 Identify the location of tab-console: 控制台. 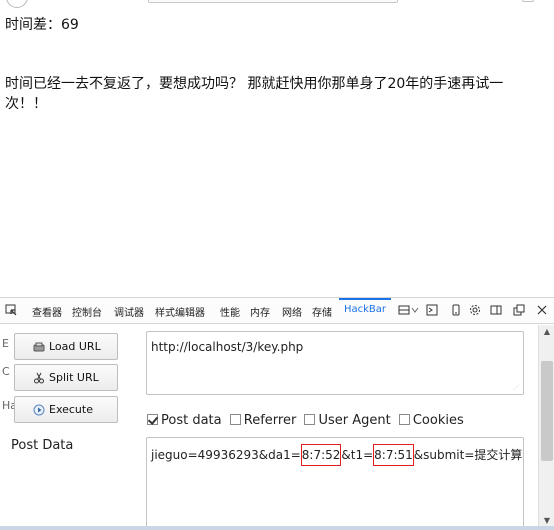
(87, 311).